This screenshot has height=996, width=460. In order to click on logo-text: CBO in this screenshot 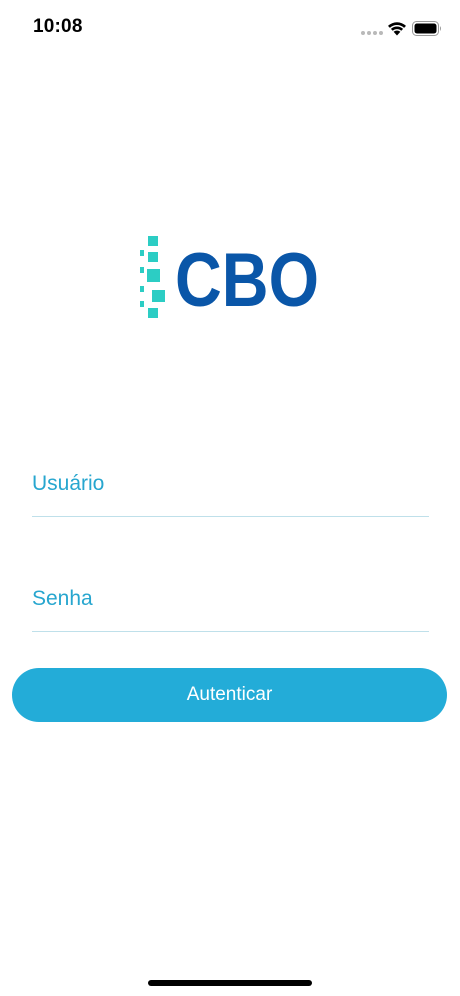, I will do `click(247, 280)`.